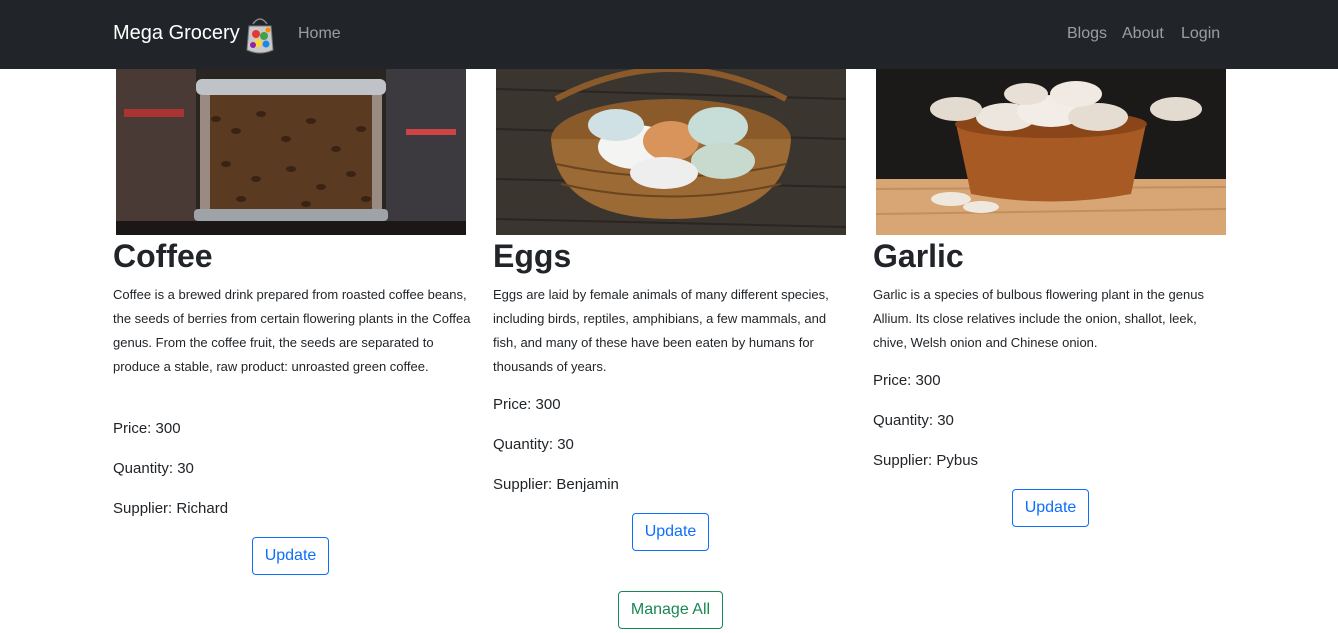 This screenshot has width=1338, height=633. I want to click on brand-name: Mega Grocery, so click(176, 32).